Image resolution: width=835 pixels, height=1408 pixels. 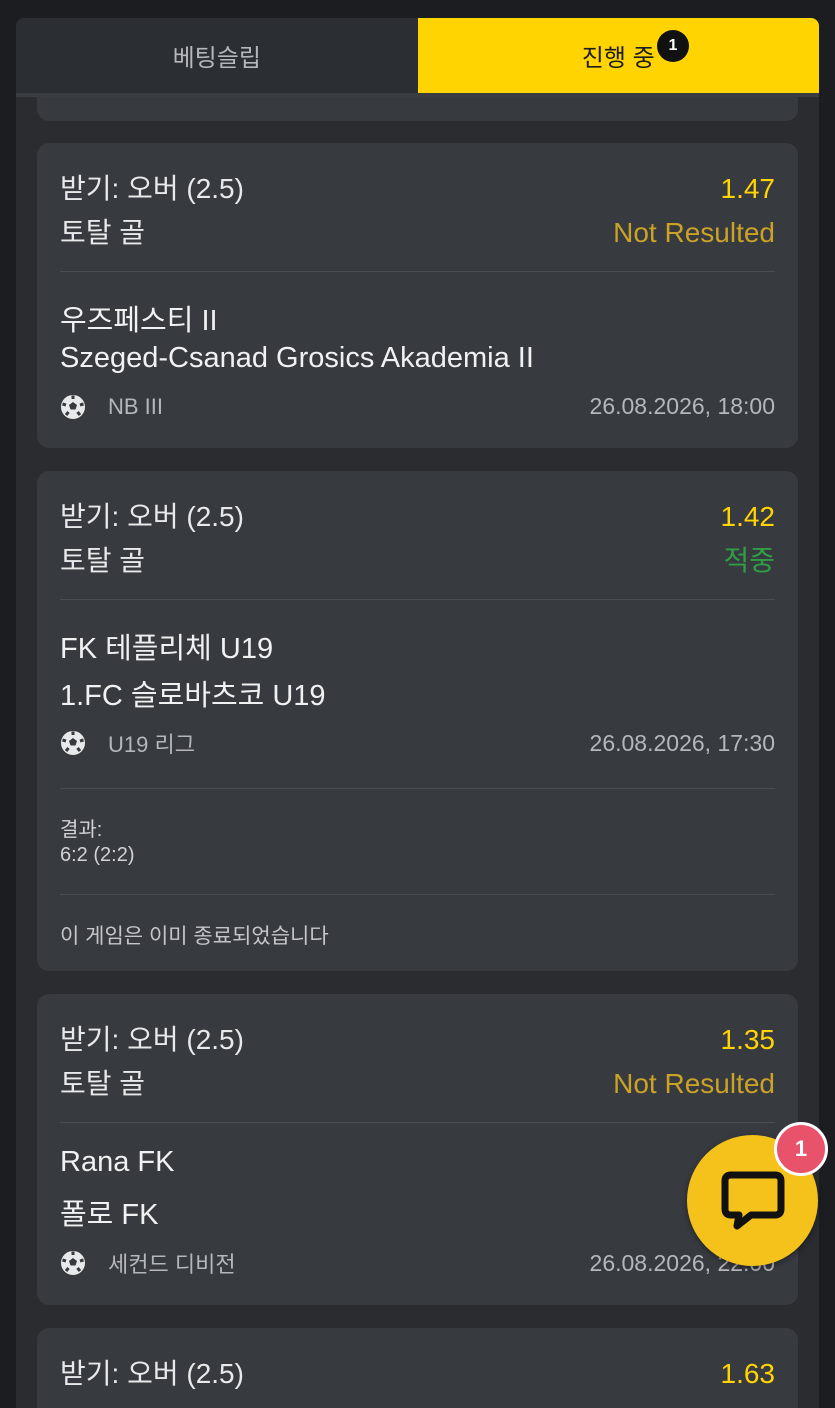 I want to click on tab-in-progress-label: 진행 중, so click(x=618, y=58).